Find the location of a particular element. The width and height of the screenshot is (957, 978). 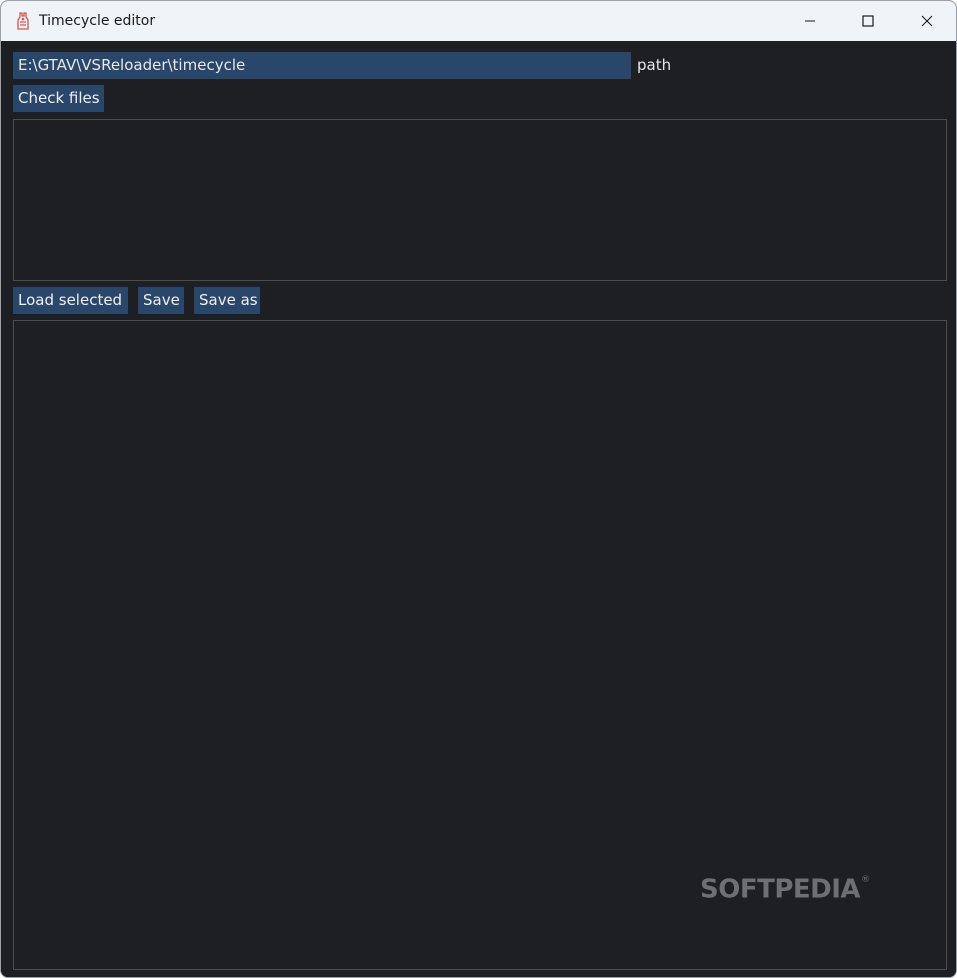

maximize-button is located at coordinates (868, 21).